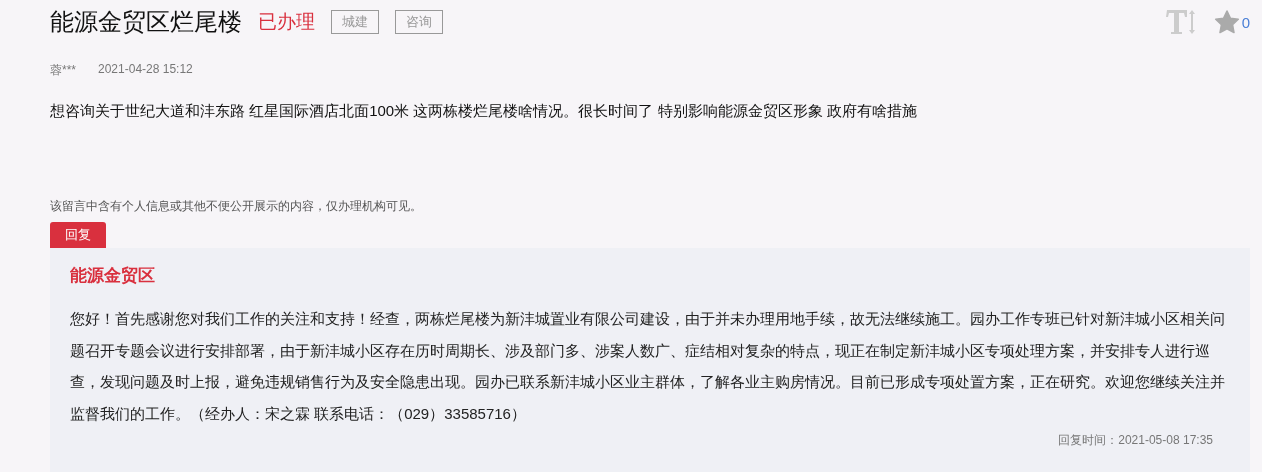  I want to click on reply-org: 能源金贸区, so click(113, 276).